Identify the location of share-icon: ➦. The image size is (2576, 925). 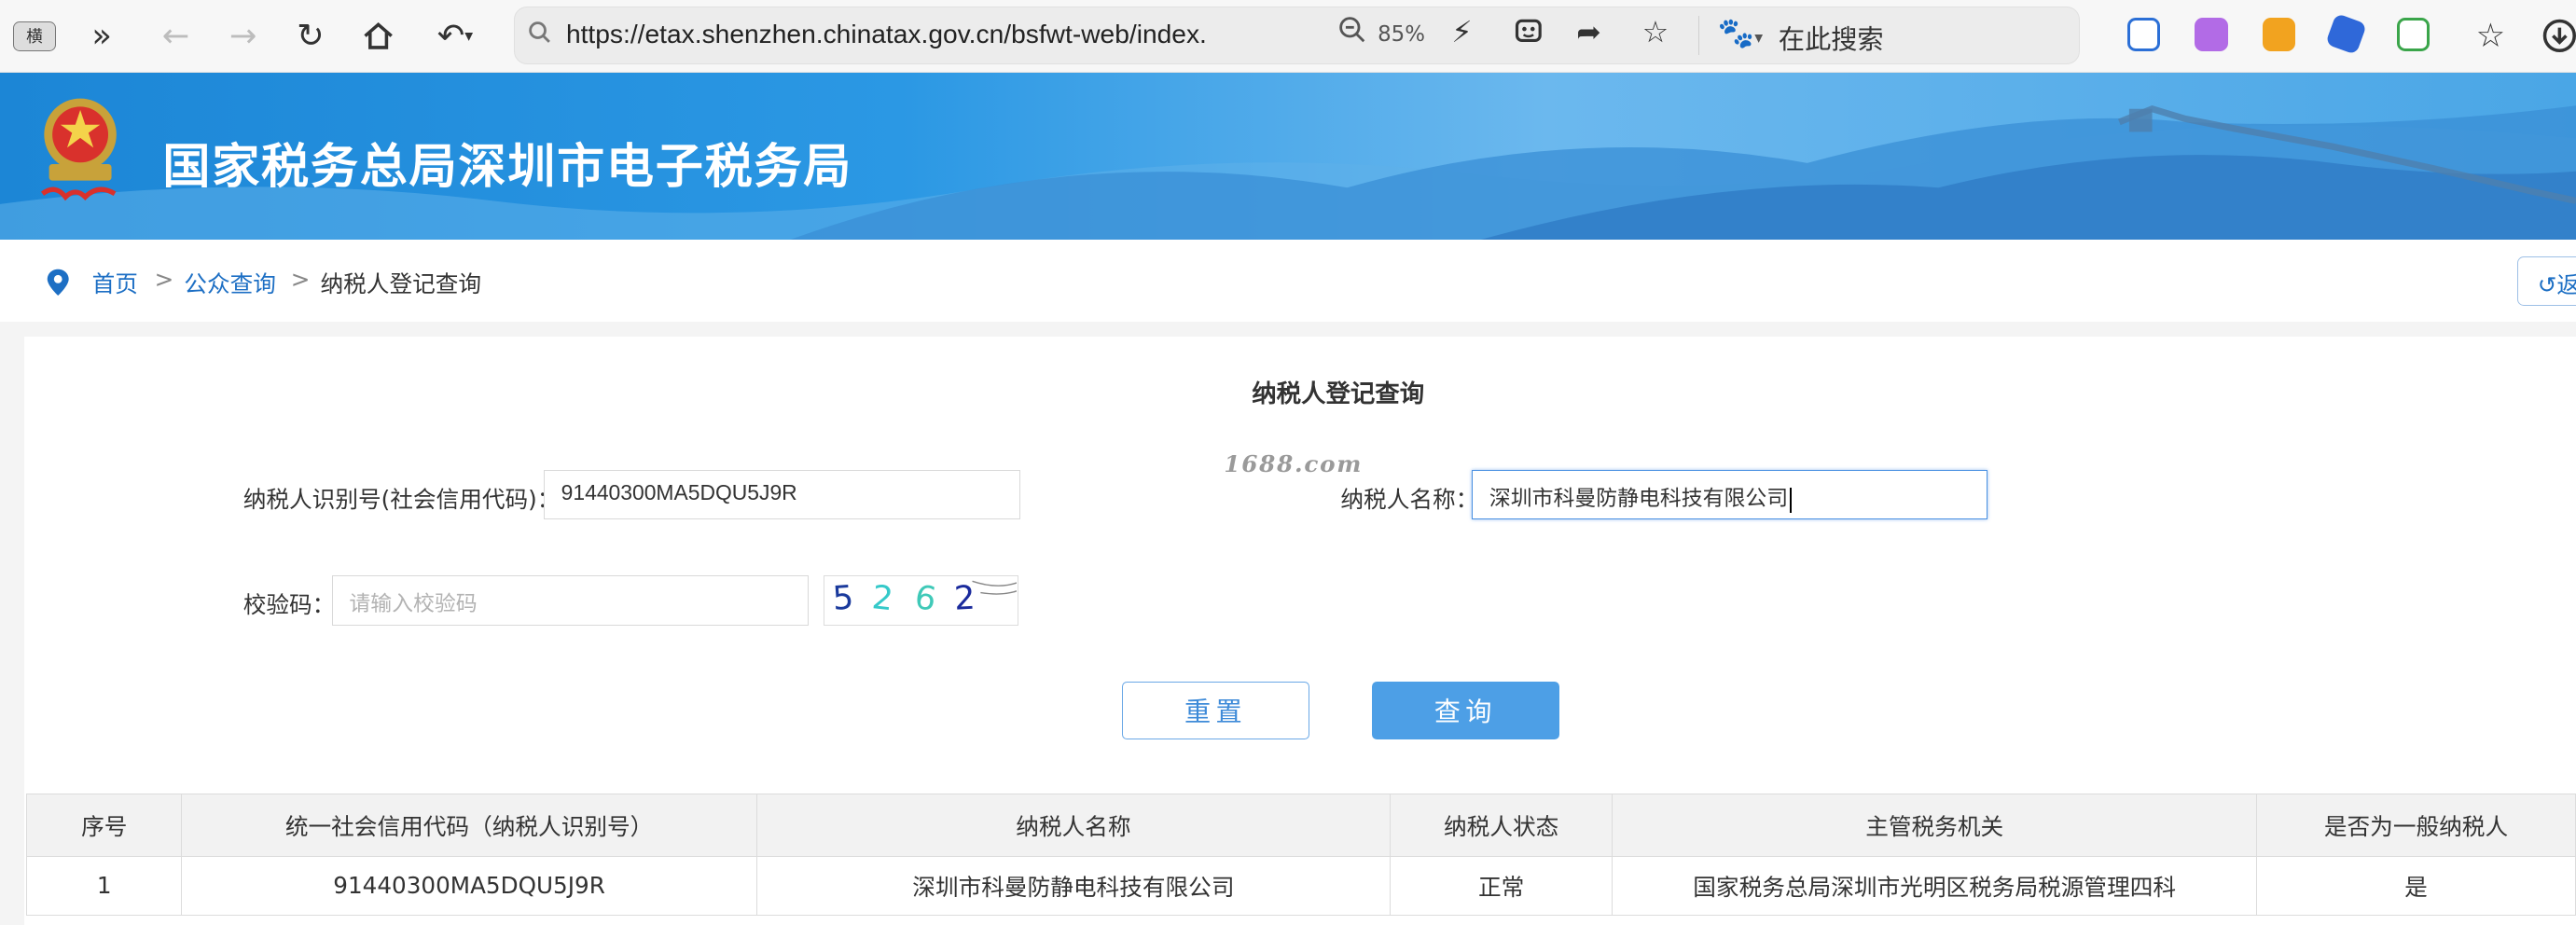
(1588, 32).